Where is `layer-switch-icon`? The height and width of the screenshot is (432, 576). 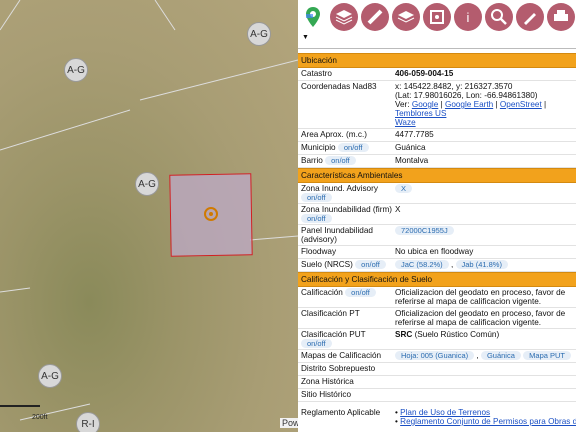 layer-switch-icon is located at coordinates (375, 17).